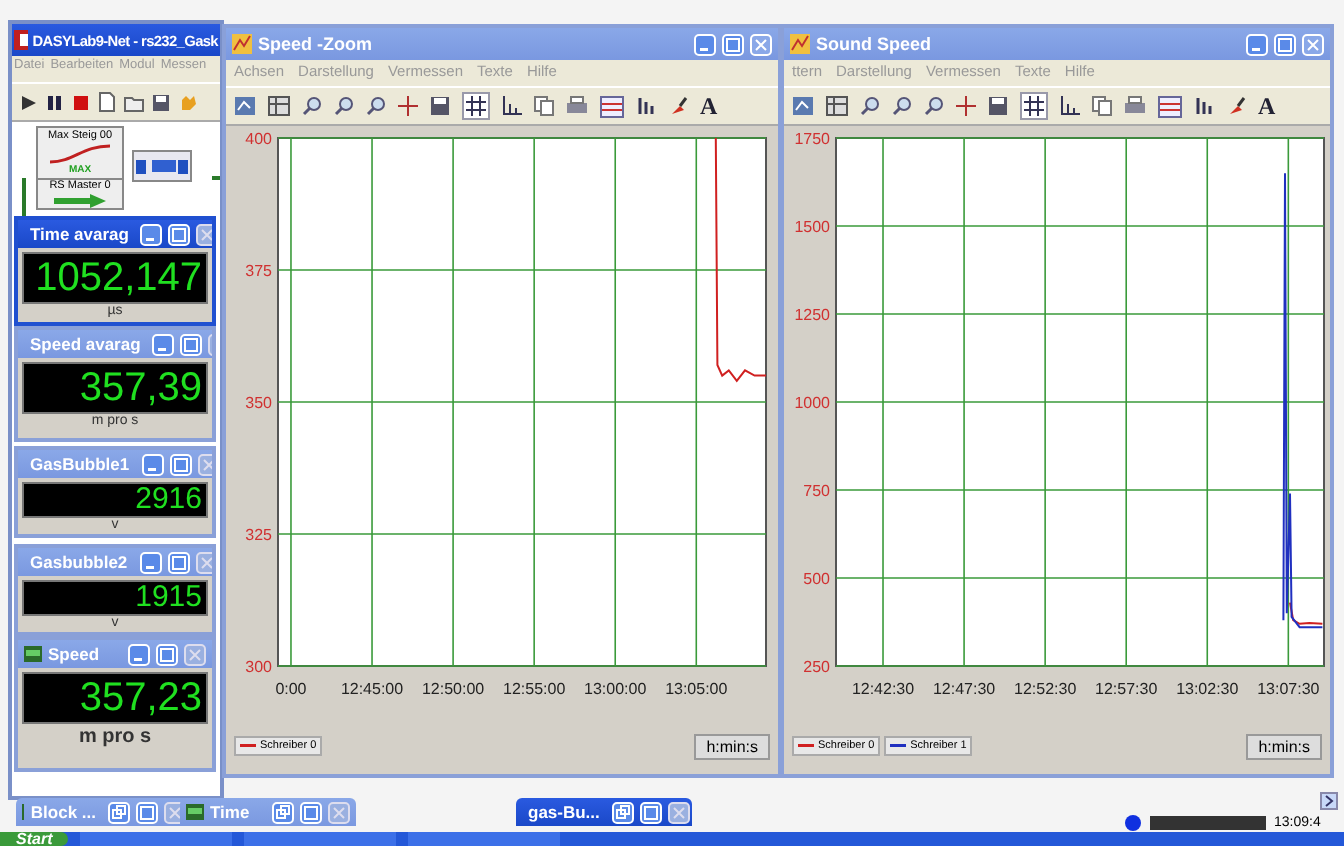 The height and width of the screenshot is (846, 1344). I want to click on window-title: Speed -Zoom, so click(315, 44).